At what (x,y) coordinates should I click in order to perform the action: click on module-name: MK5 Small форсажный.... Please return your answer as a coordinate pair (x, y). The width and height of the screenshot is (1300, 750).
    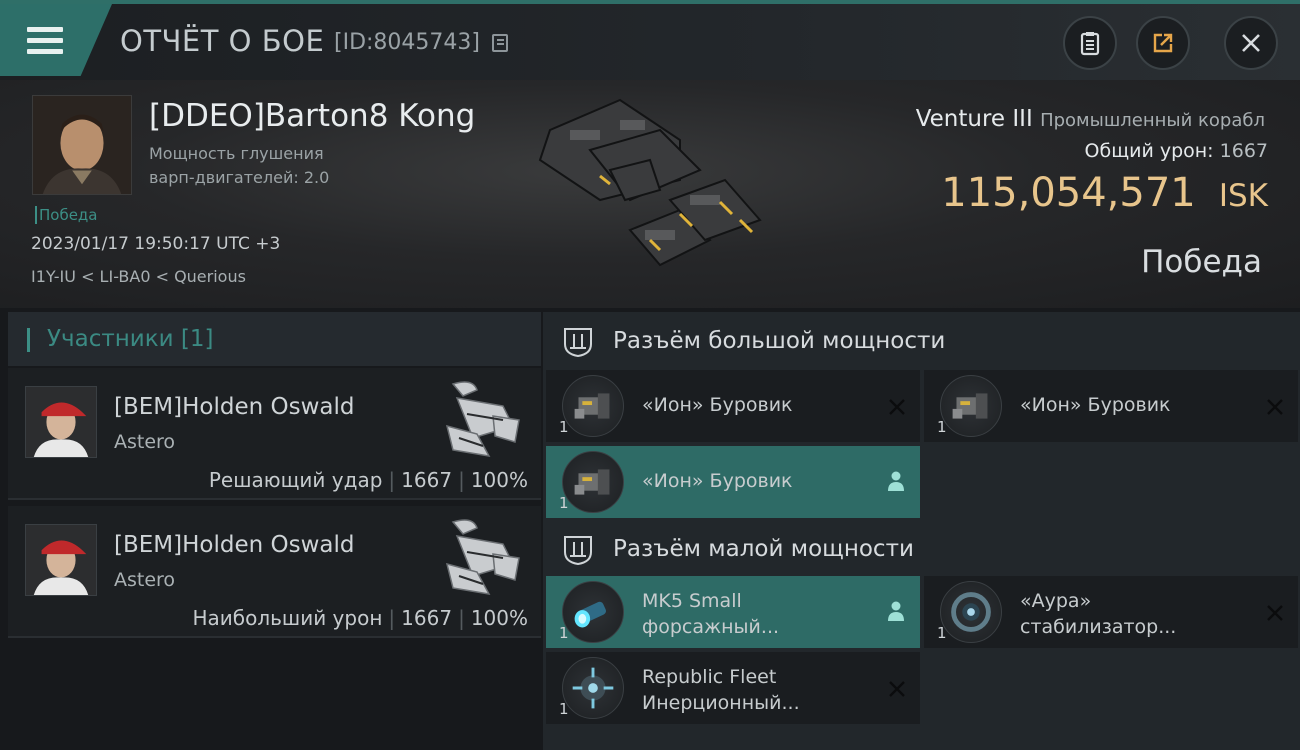
    Looking at the image, I should click on (711, 614).